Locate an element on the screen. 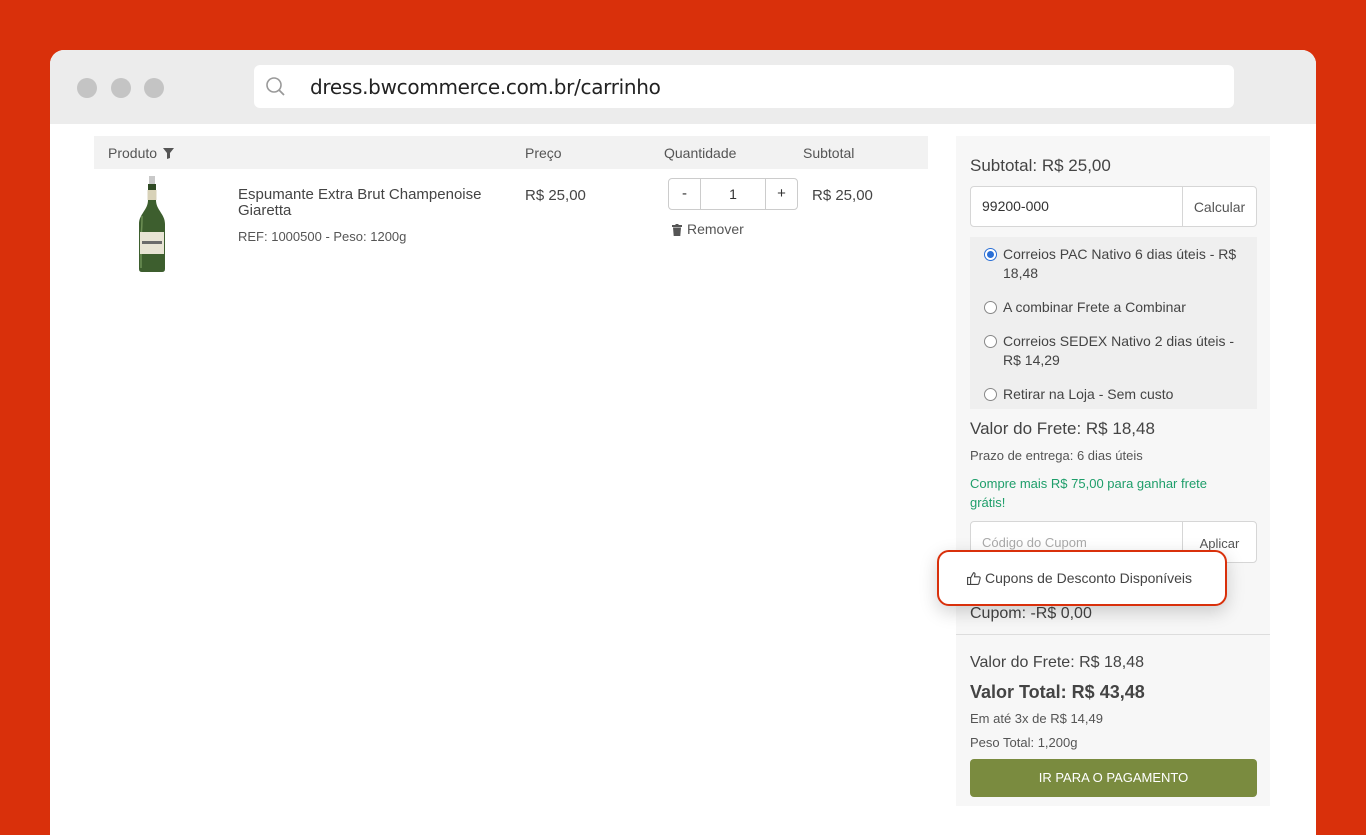 The height and width of the screenshot is (835, 1366). header-quantidade: Quantidade is located at coordinates (700, 153).